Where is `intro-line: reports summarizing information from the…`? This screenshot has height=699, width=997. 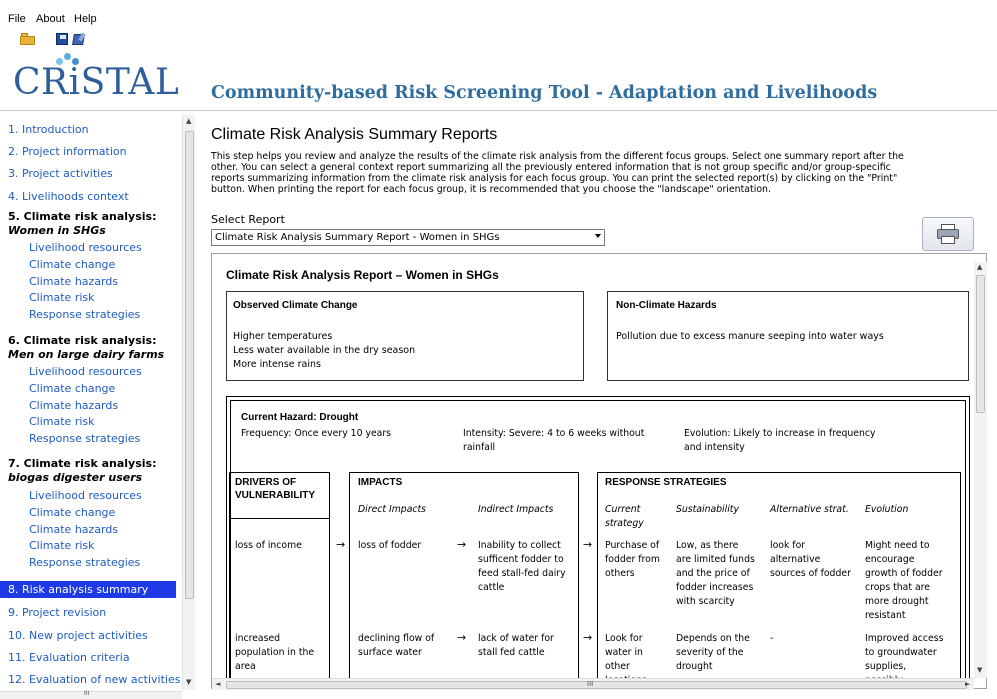
intro-line: reports summarizing information from the… is located at coordinates (554, 178).